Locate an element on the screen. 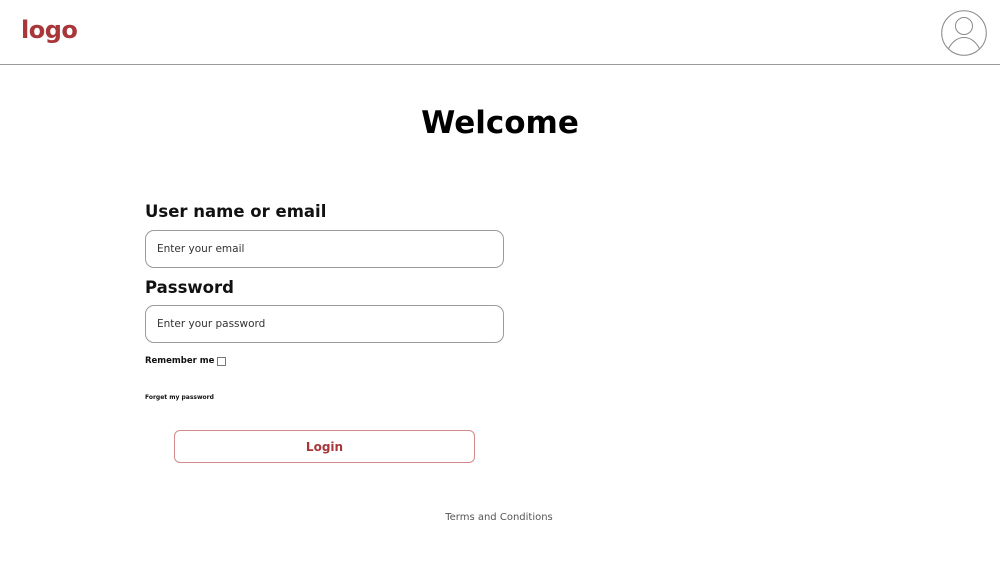  header: logo is located at coordinates (500, 32).